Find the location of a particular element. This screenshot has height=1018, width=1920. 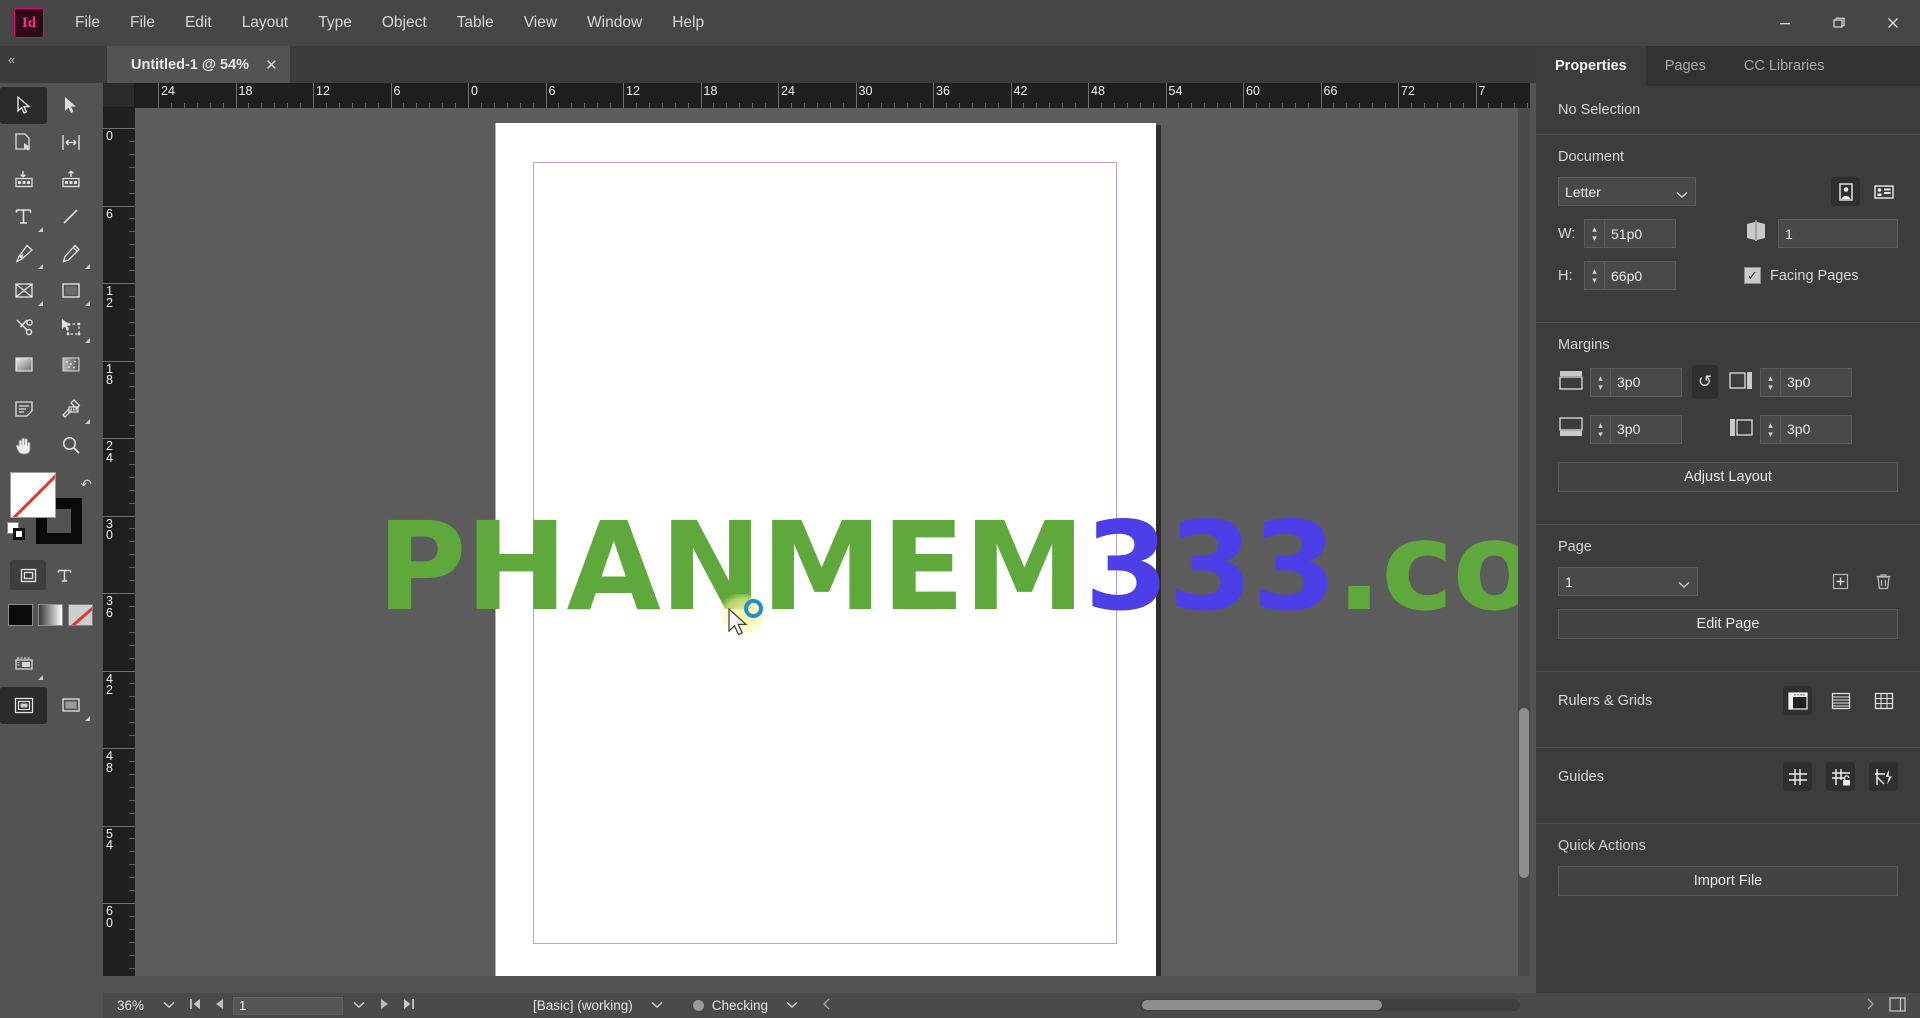

selection-tool is located at coordinates (23, 105).